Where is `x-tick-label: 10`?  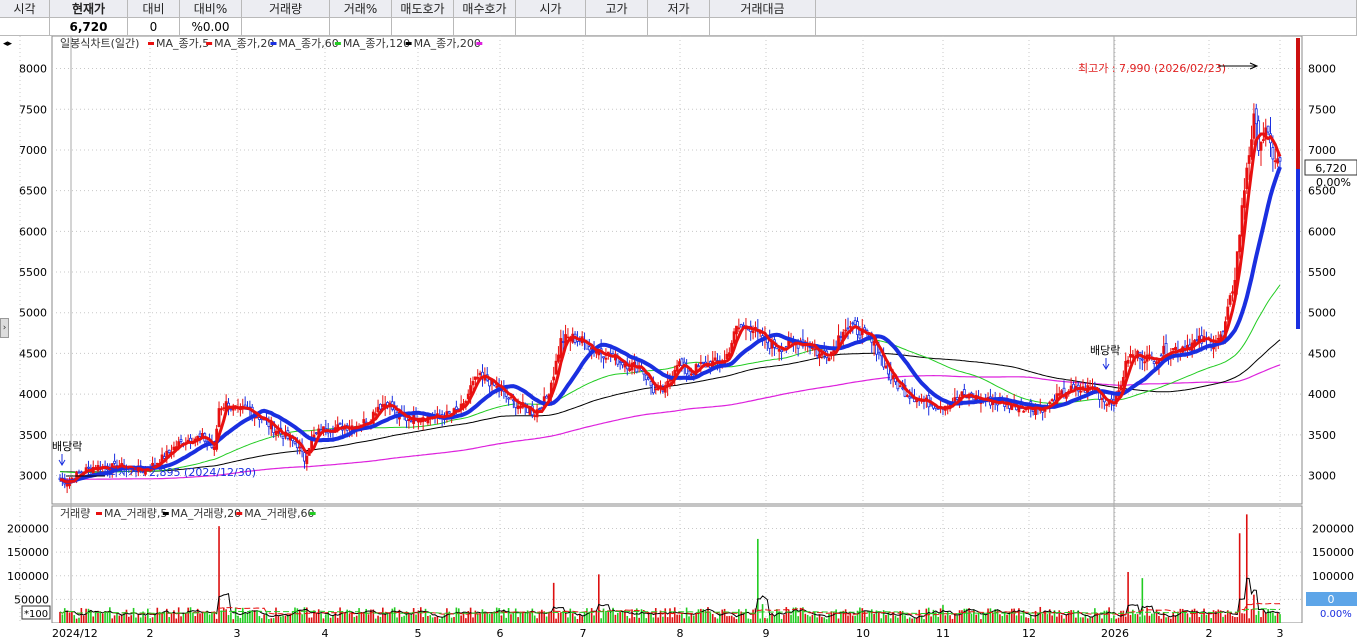 x-tick-label: 10 is located at coordinates (863, 633).